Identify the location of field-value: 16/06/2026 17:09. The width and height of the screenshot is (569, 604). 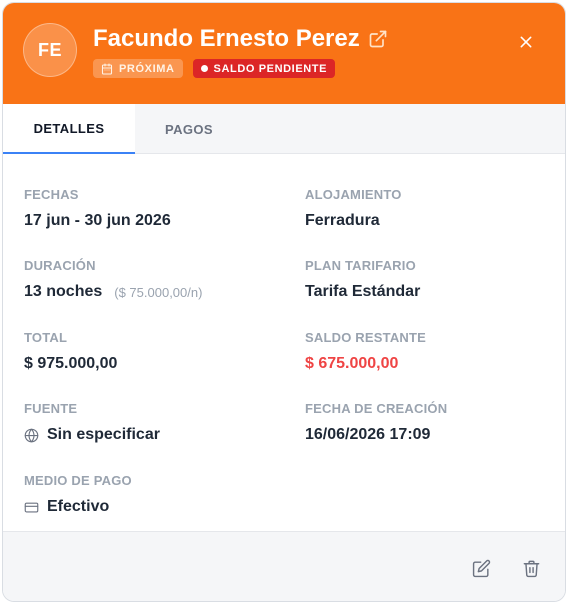
(368, 434).